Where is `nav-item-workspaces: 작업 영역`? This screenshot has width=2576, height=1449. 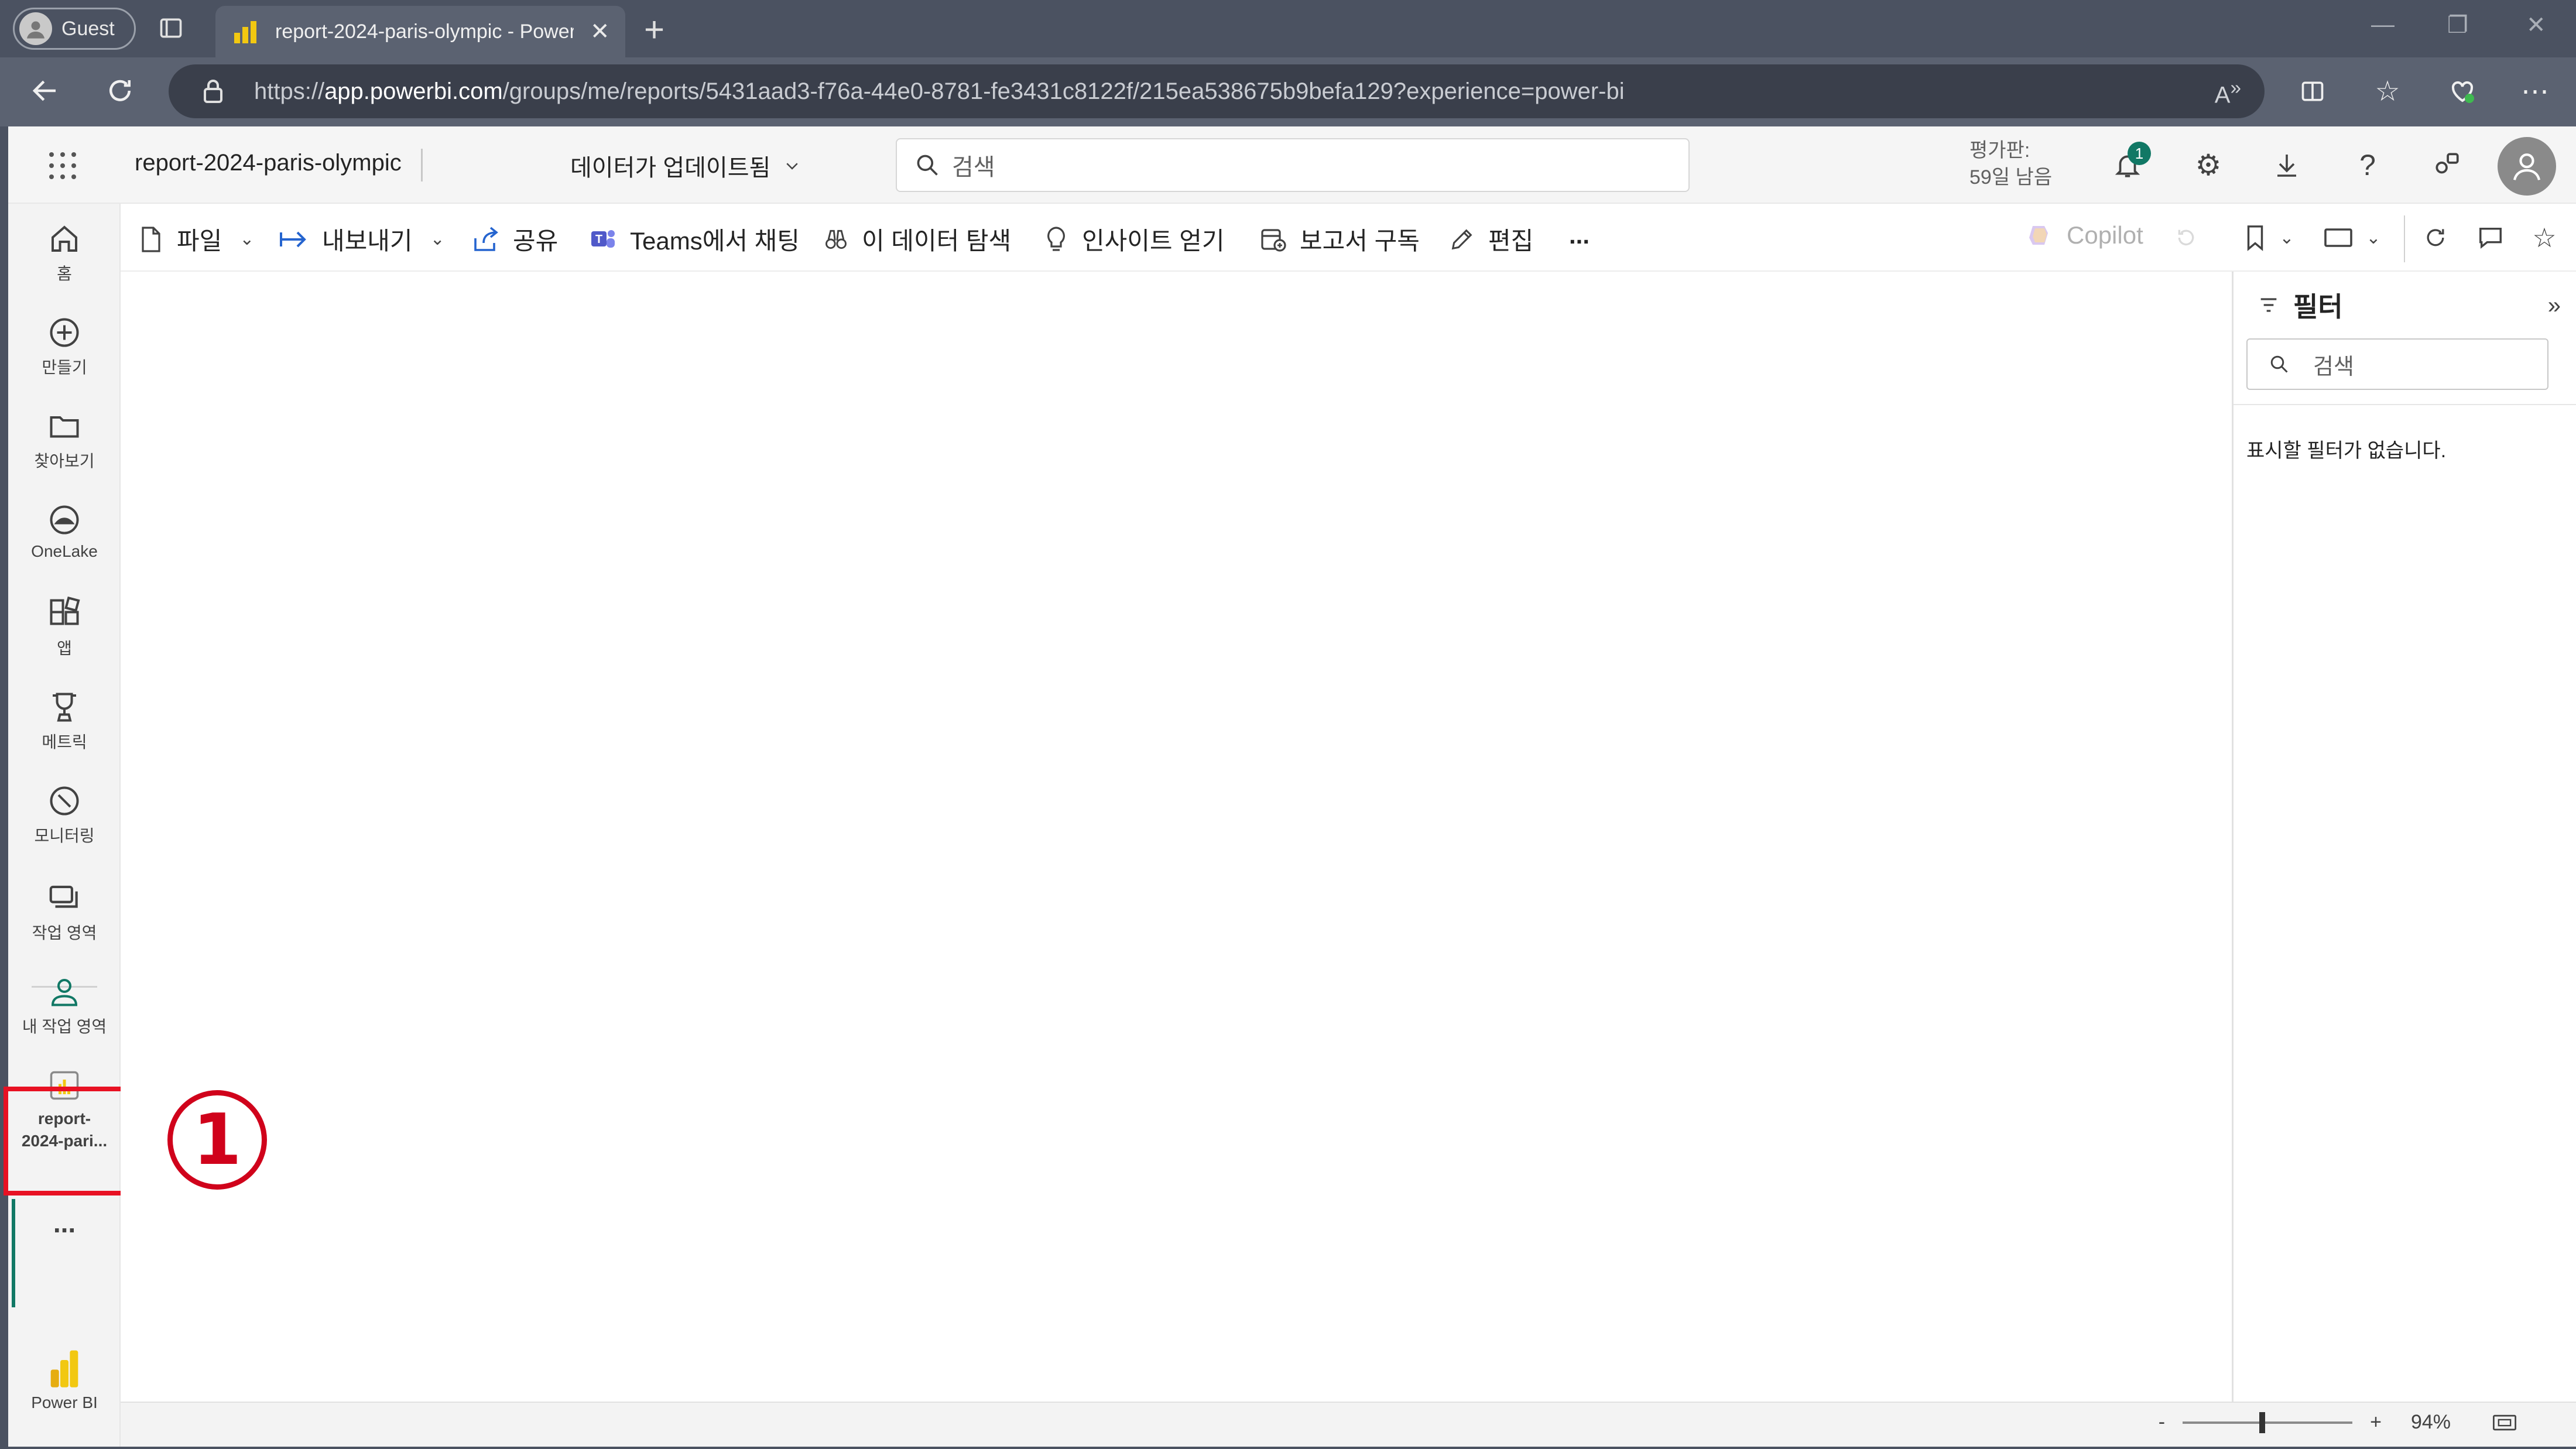
nav-item-workspaces: 작업 영역 is located at coordinates (64, 906).